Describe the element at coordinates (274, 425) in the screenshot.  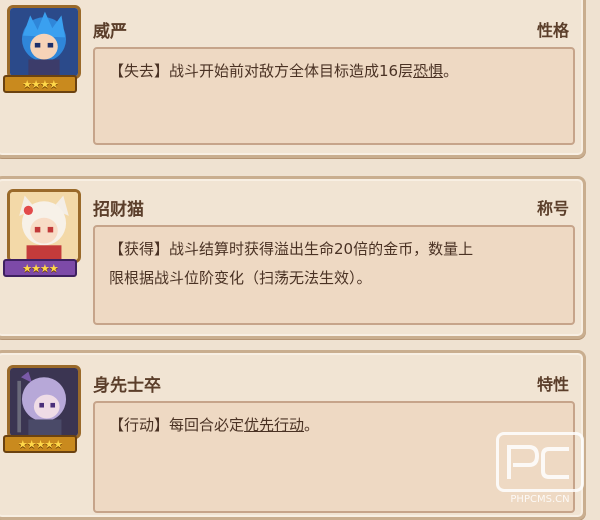
I see `keyword-link: 优先行动` at that location.